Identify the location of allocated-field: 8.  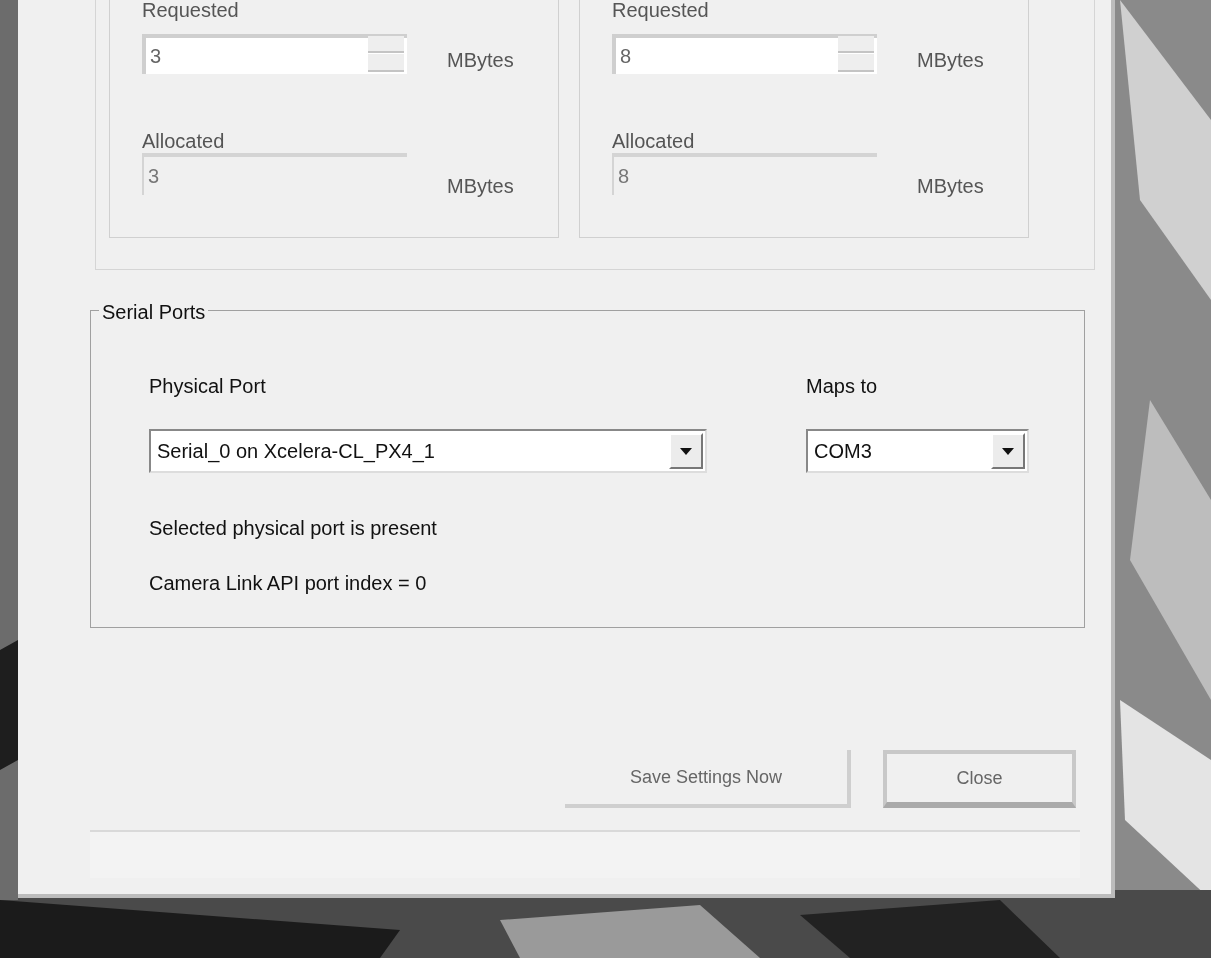
(744, 174).